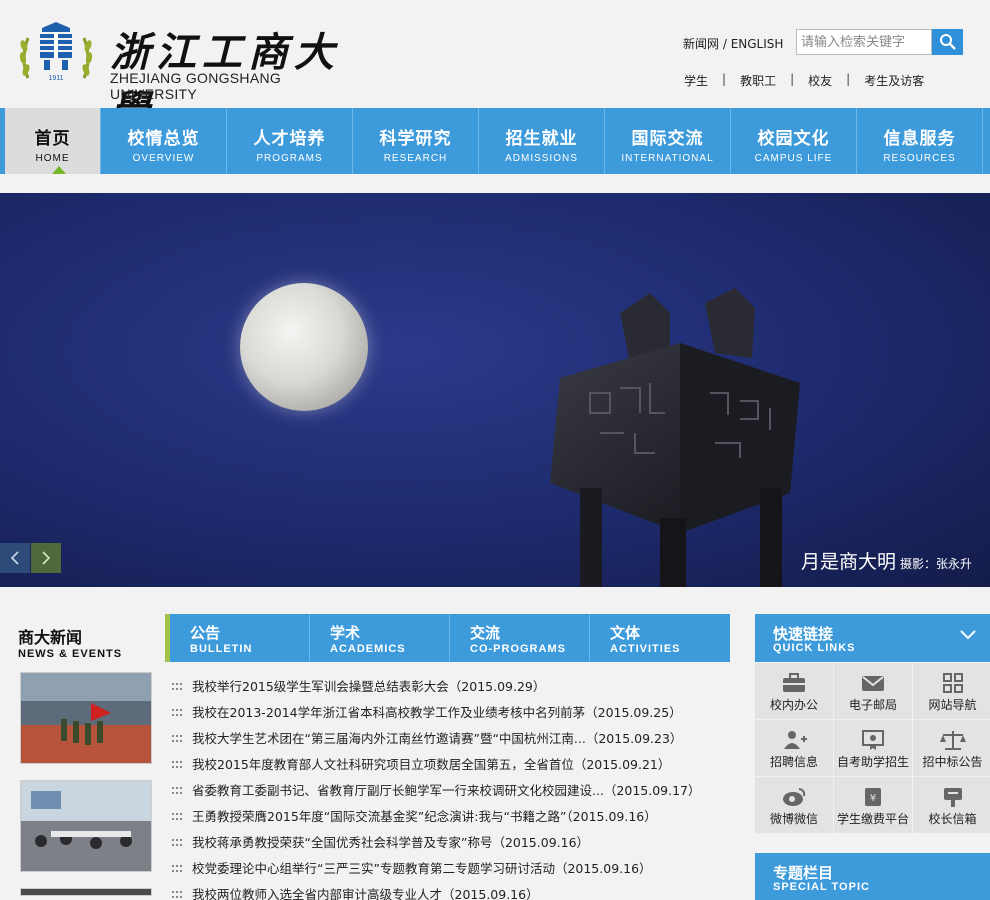 The height and width of the screenshot is (900, 990). Describe the element at coordinates (814, 648) in the screenshot. I see `quick-links-title-en: QUICK LINKS` at that location.